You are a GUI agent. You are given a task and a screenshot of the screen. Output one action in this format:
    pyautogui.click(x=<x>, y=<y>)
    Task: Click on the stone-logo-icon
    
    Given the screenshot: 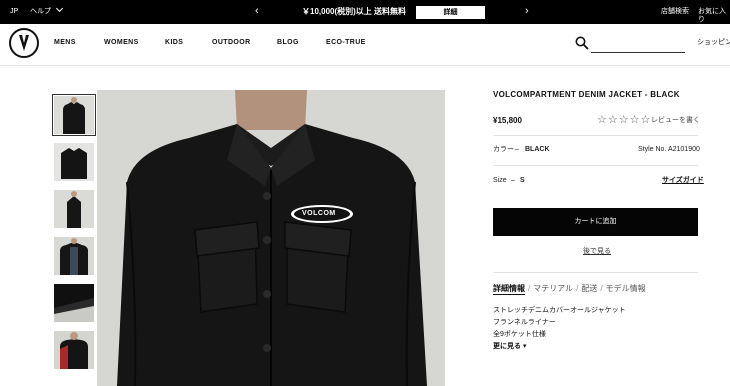 What is the action you would take?
    pyautogui.click(x=24, y=43)
    